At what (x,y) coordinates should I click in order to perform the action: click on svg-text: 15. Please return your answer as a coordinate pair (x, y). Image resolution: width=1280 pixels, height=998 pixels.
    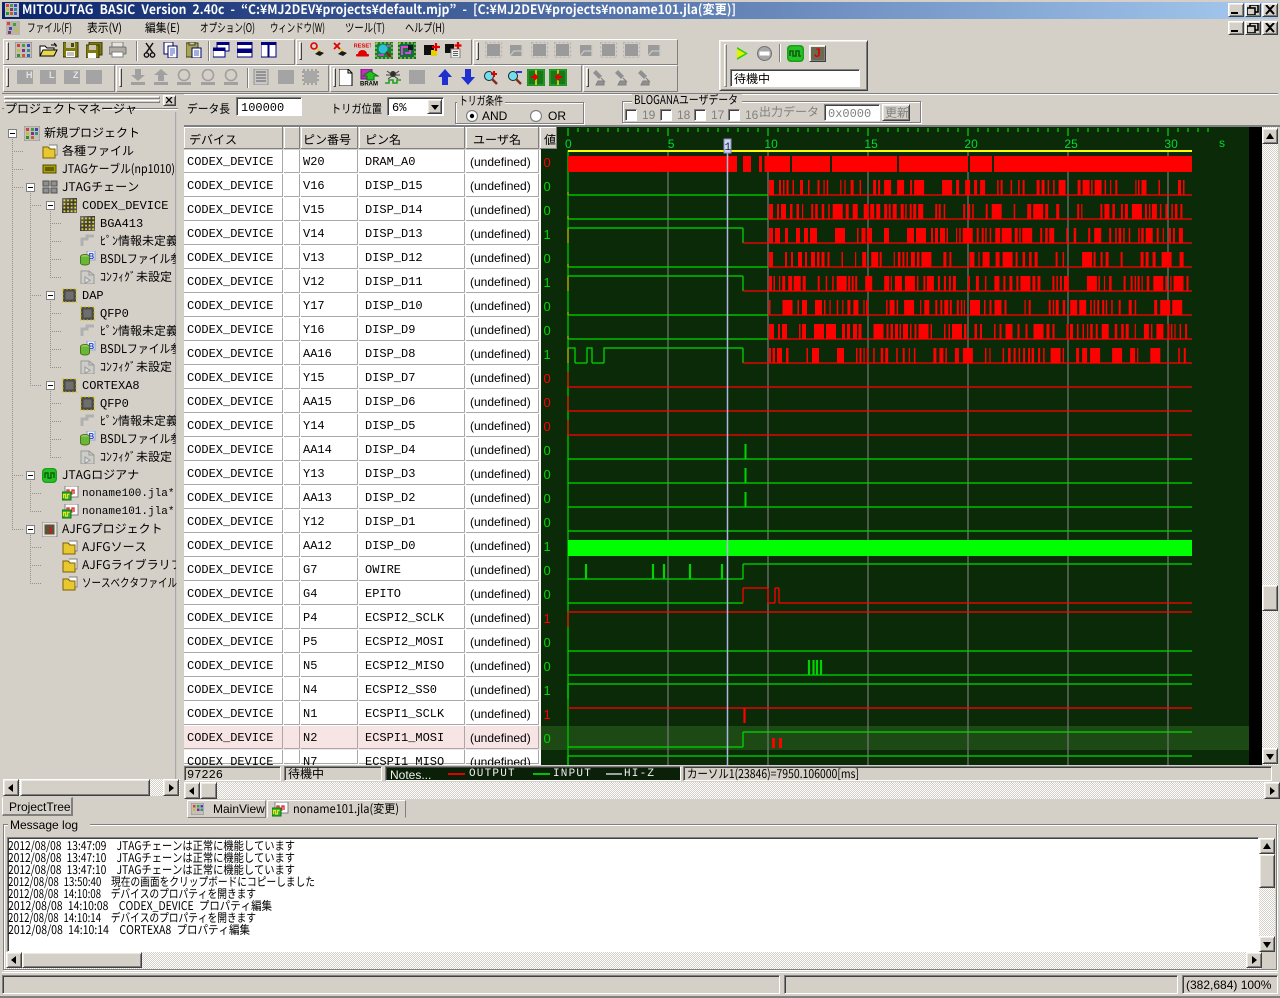
    Looking at the image, I should click on (871, 144).